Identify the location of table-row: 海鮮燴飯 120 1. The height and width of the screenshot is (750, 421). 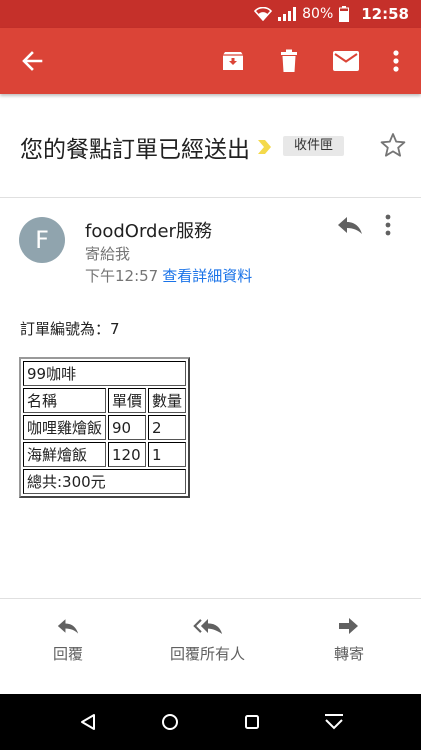
(105, 454).